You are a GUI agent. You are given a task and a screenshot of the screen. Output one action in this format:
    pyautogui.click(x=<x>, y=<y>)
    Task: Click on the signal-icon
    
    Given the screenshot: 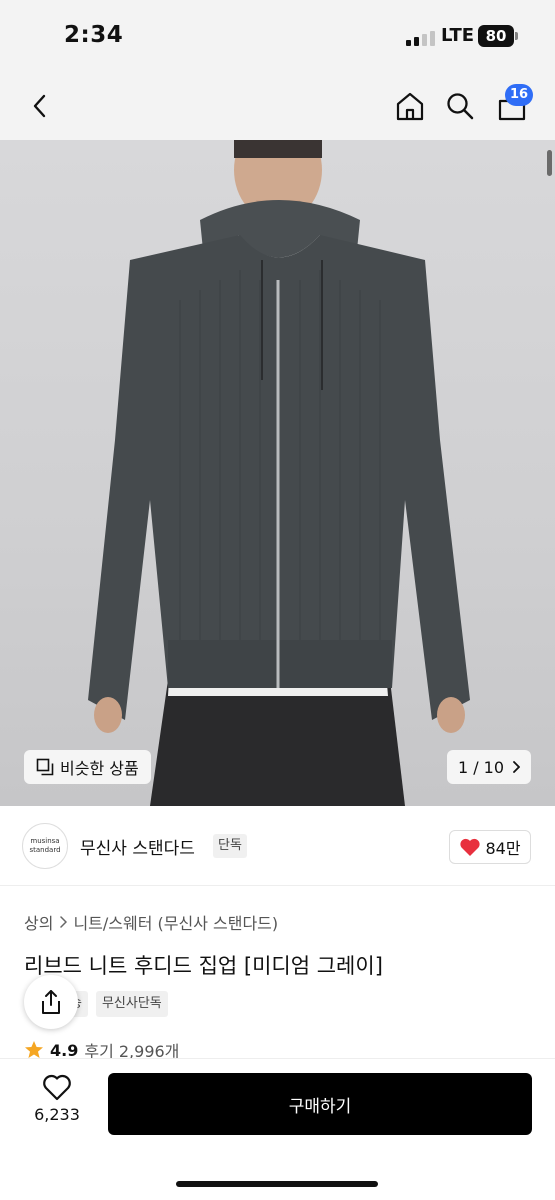 What is the action you would take?
    pyautogui.click(x=421, y=38)
    